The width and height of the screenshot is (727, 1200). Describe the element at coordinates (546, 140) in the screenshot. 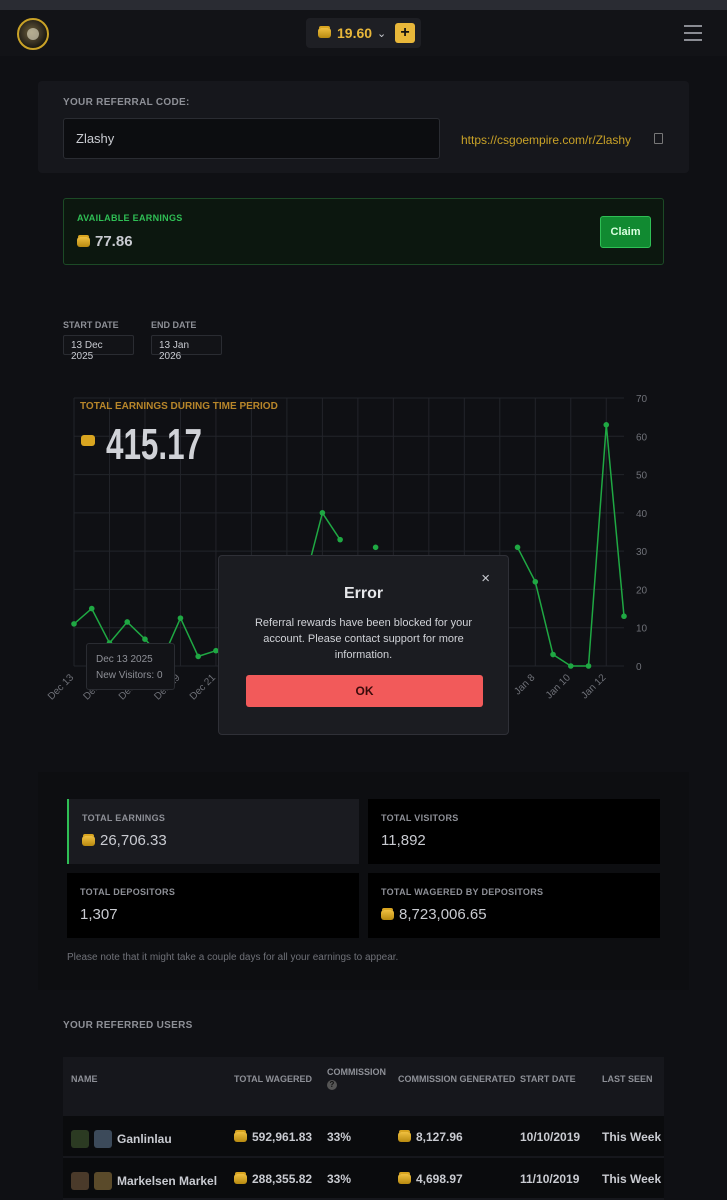

I see `referral-link: https://csgoempire.com/r/Zlashy` at that location.